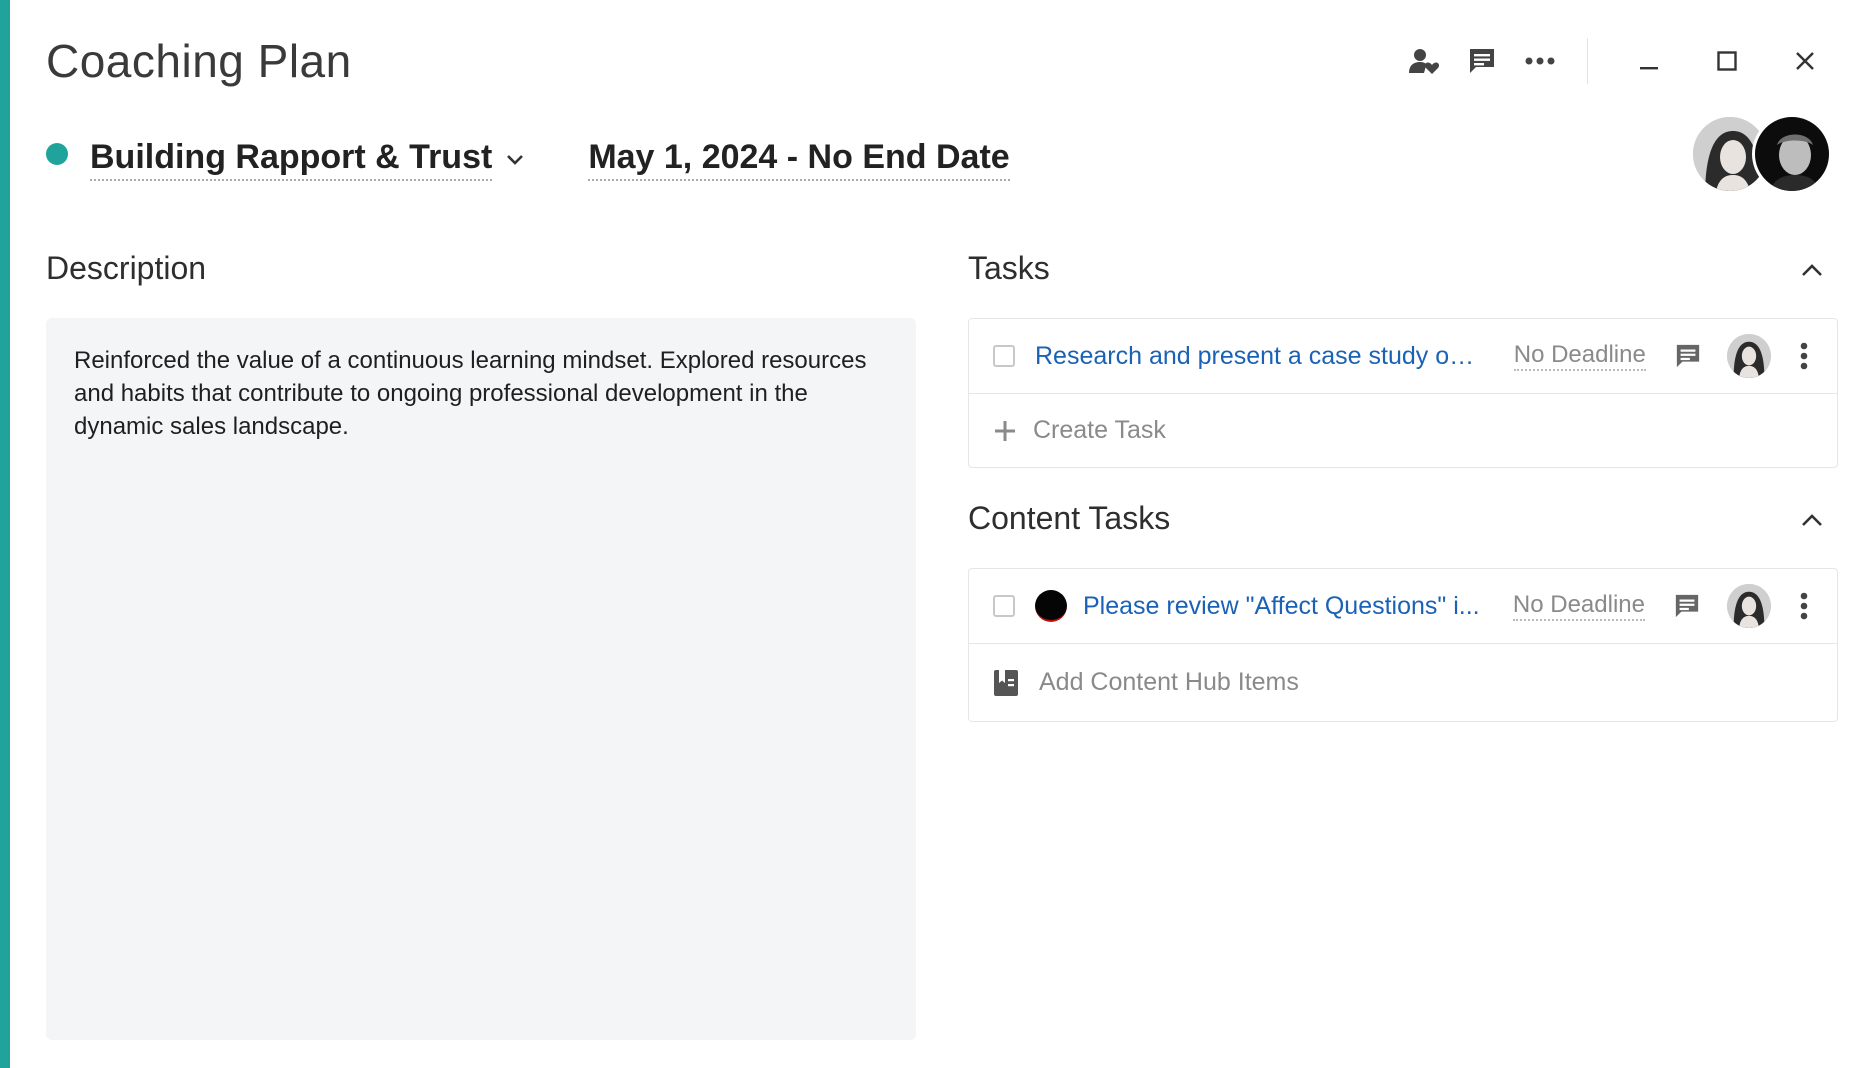 This screenshot has height=1068, width=1862. I want to click on plan-dropdown-toggle, so click(515, 160).